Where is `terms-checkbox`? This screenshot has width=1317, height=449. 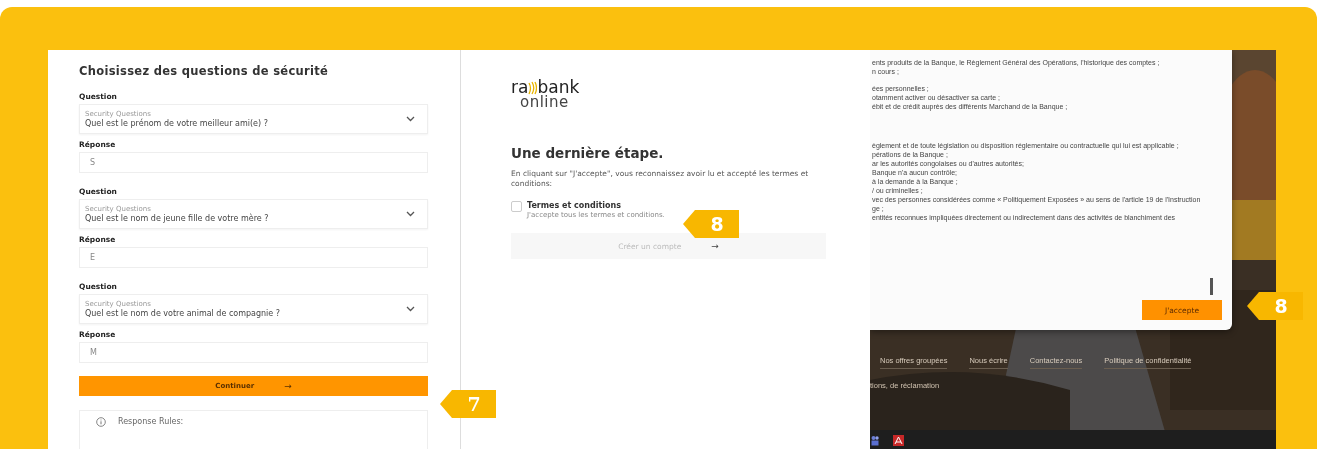
terms-checkbox is located at coordinates (516, 206).